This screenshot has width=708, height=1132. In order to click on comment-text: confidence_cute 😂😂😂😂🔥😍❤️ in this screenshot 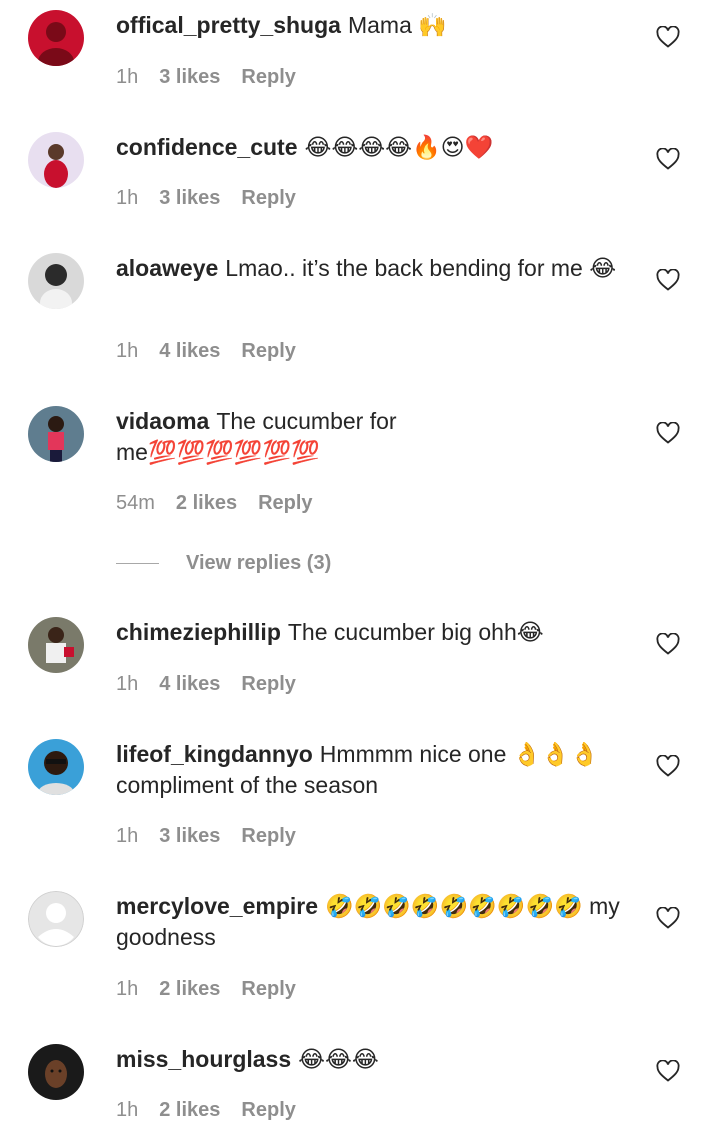, I will do `click(368, 147)`.